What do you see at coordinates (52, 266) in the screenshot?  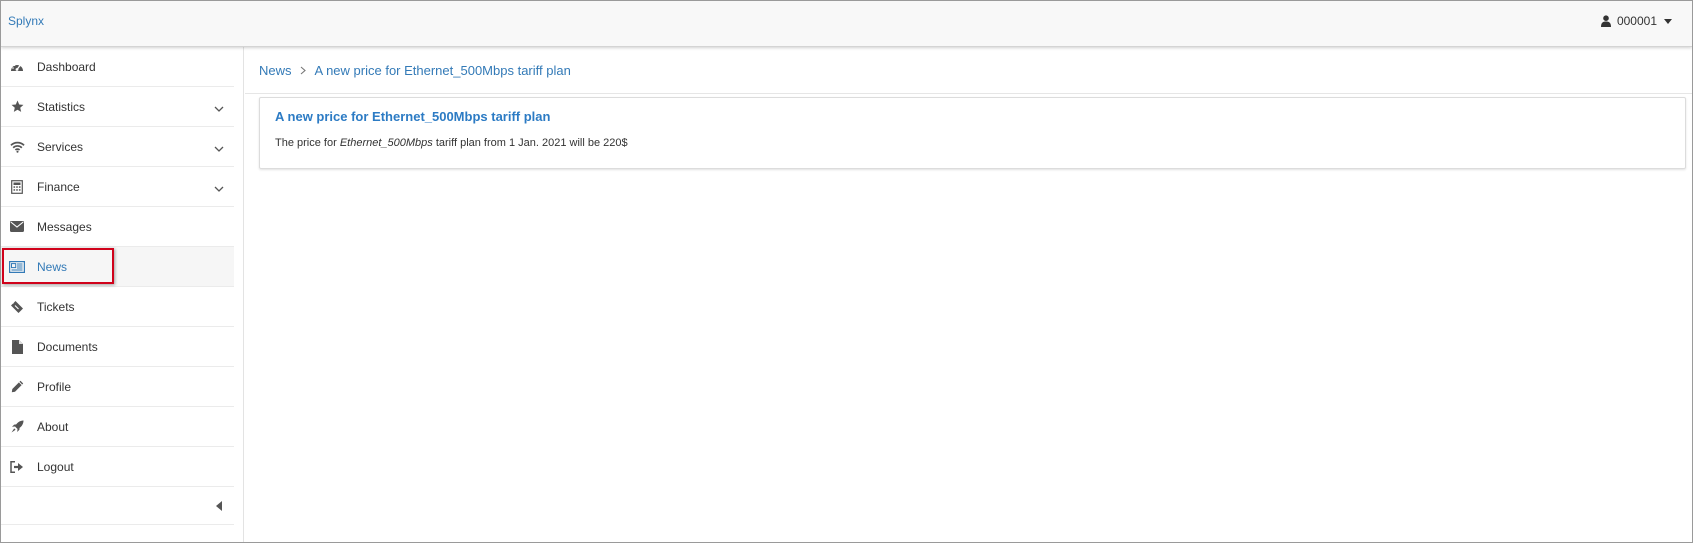 I see `sidebar-item-label: News` at bounding box center [52, 266].